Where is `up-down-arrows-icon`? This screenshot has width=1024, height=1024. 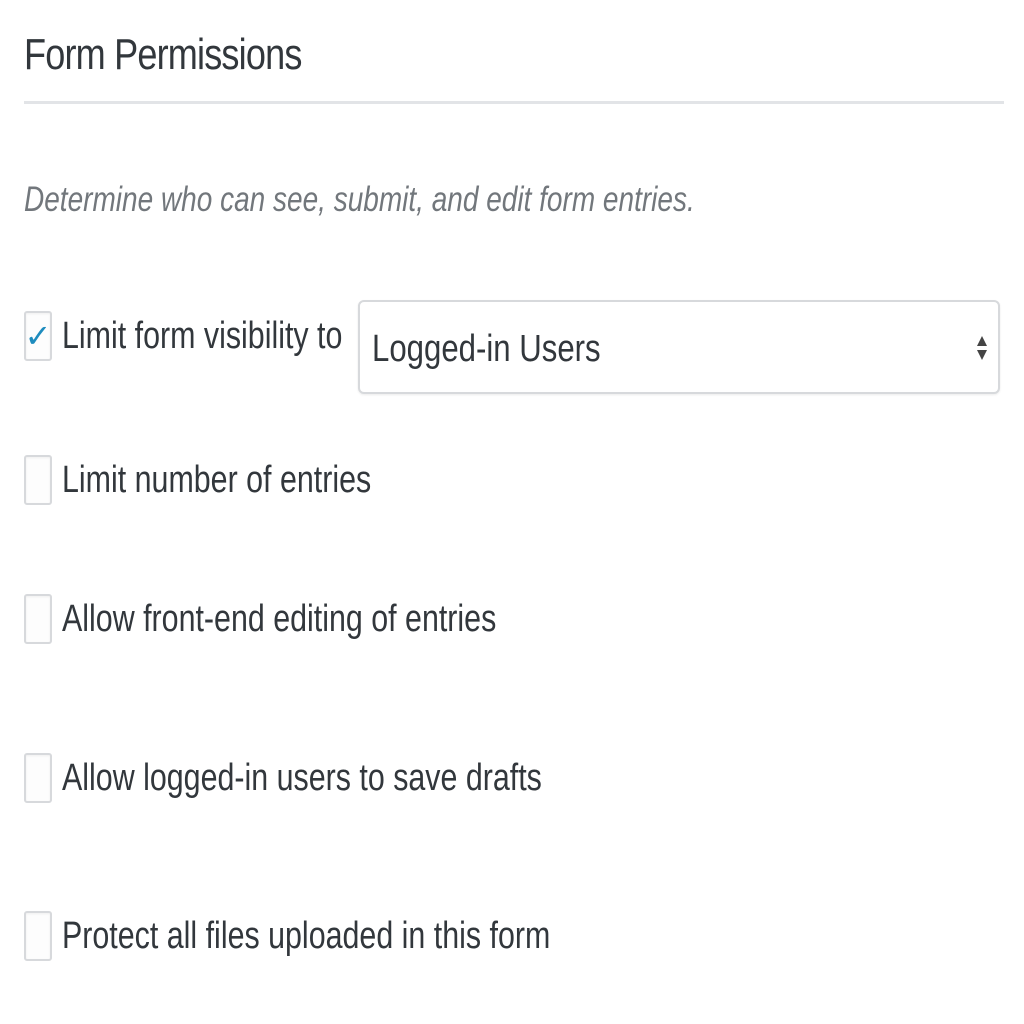 up-down-arrows-icon is located at coordinates (982, 348).